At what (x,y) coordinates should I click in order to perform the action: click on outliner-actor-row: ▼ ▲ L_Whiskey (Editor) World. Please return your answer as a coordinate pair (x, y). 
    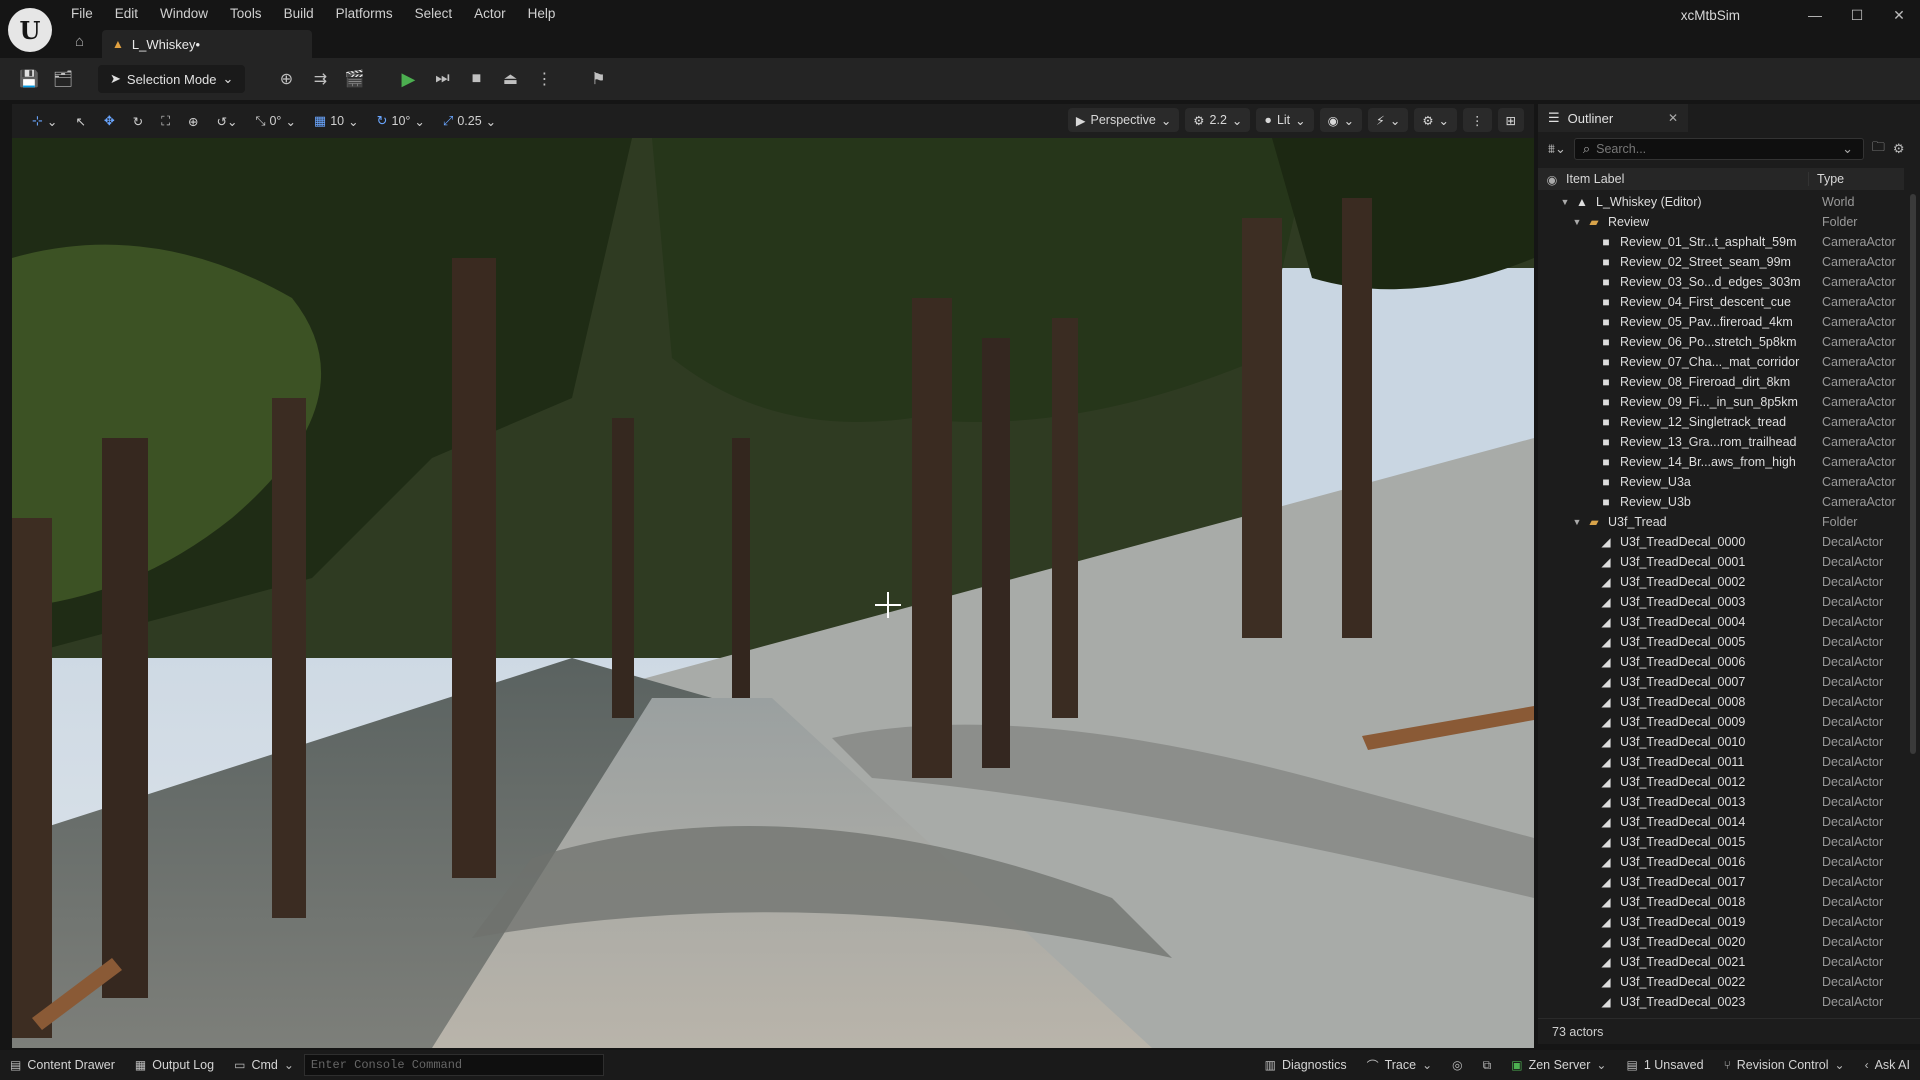
    Looking at the image, I should click on (1721, 202).